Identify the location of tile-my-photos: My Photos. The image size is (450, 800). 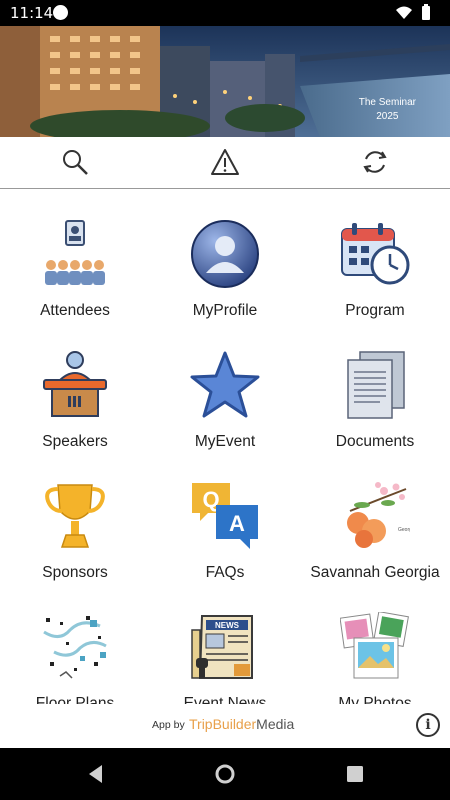
(375, 643).